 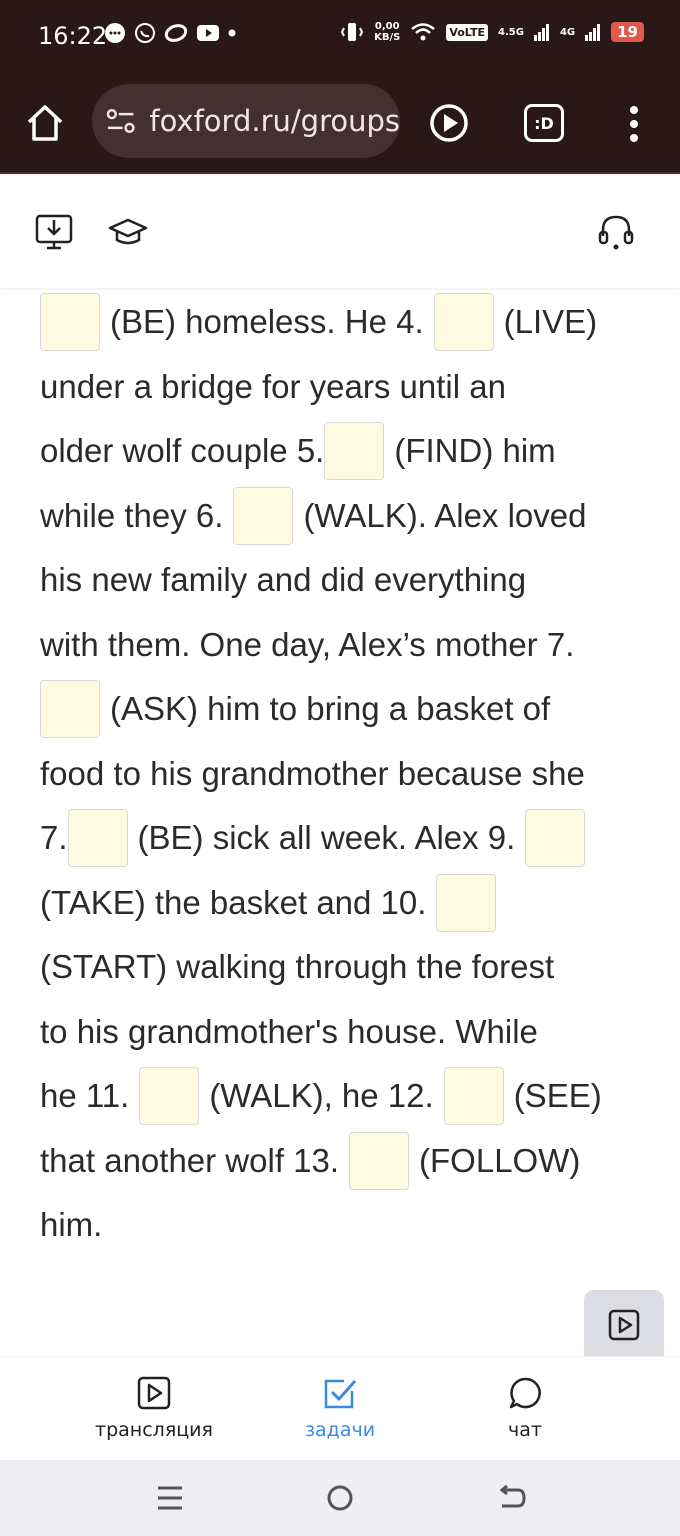 What do you see at coordinates (233, 902) in the screenshot?
I see `text-segment: (TAKE) the basket and 10.` at bounding box center [233, 902].